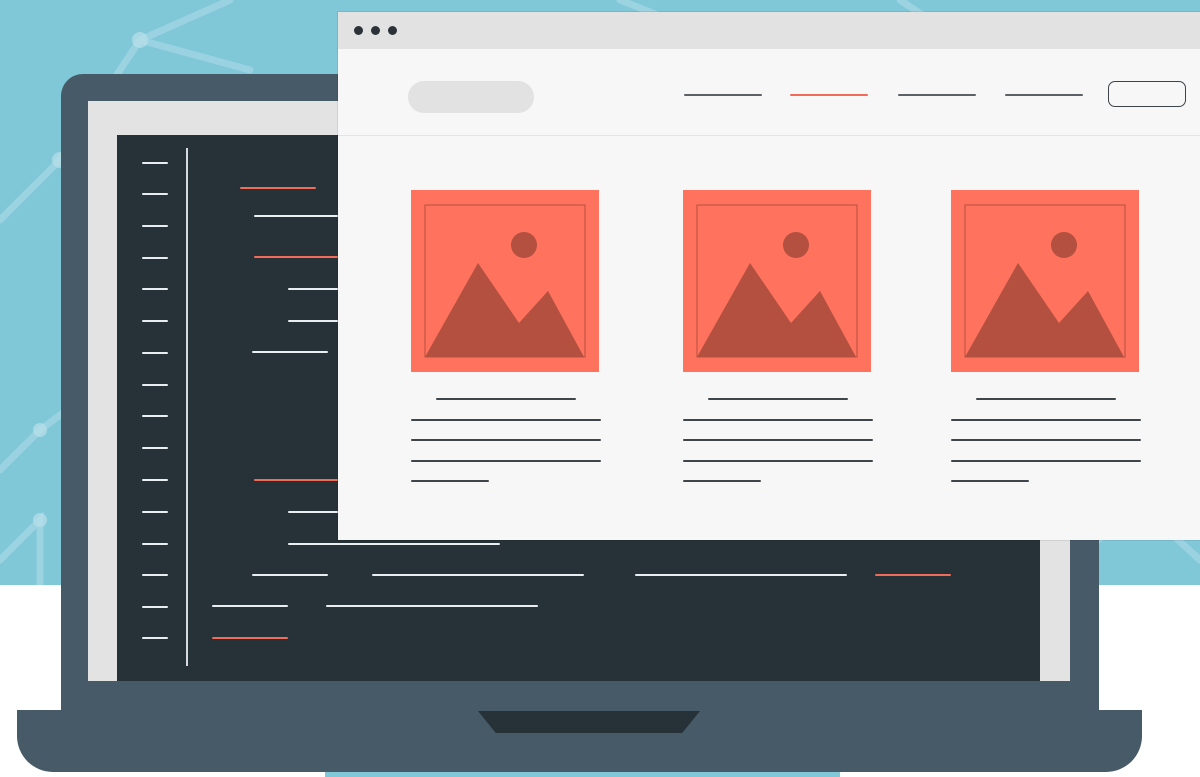  Describe the element at coordinates (769, 30) in the screenshot. I see `browser-titlebar` at that location.